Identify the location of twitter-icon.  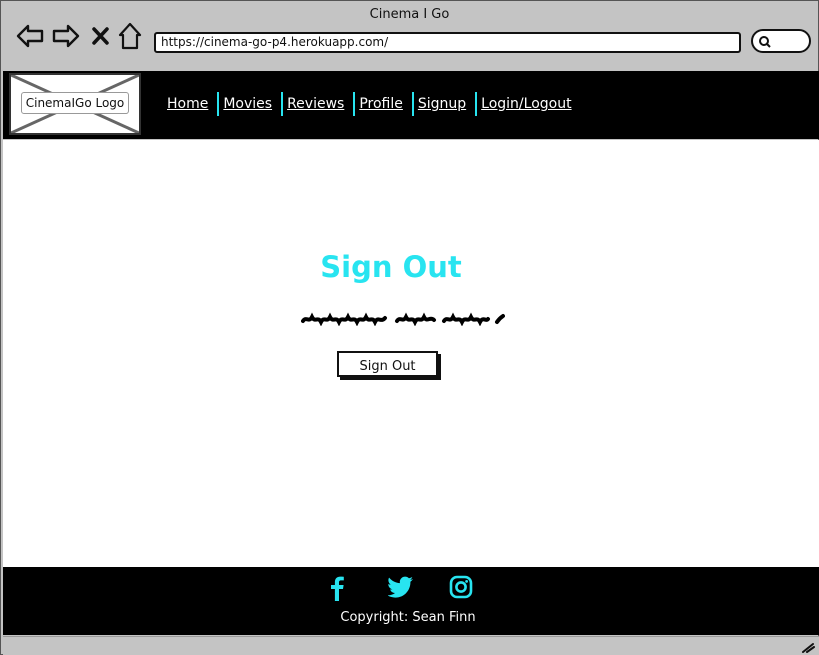
(401, 587).